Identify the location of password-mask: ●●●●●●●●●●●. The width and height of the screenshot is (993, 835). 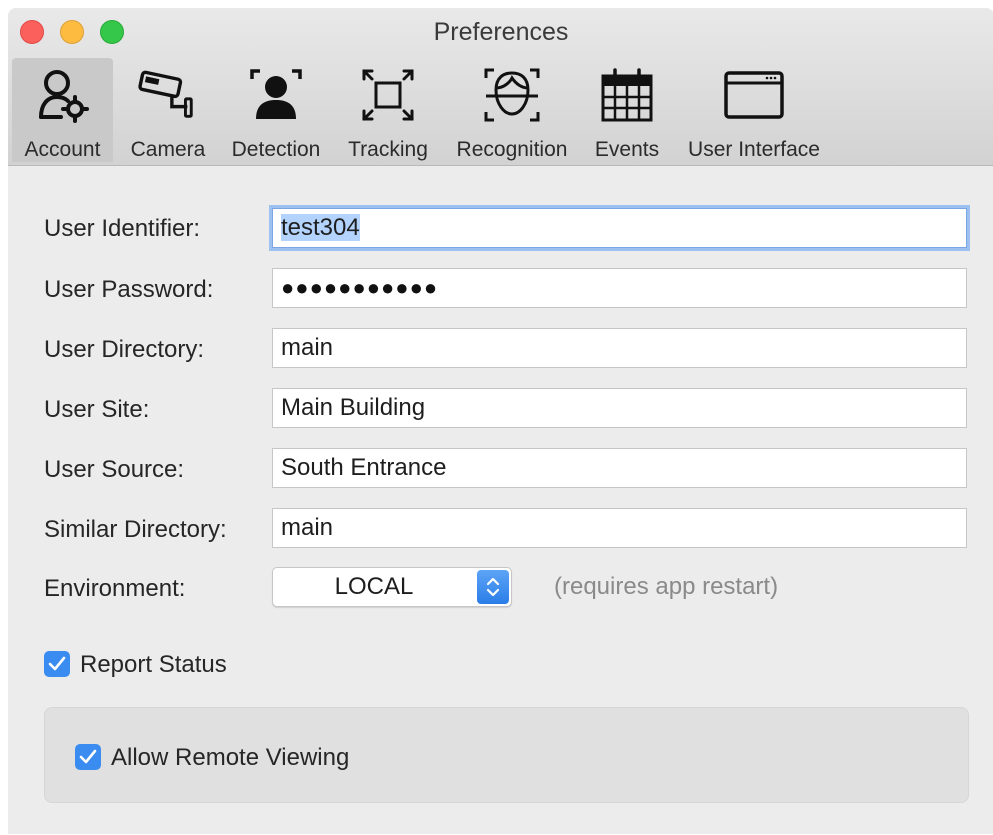
(360, 287).